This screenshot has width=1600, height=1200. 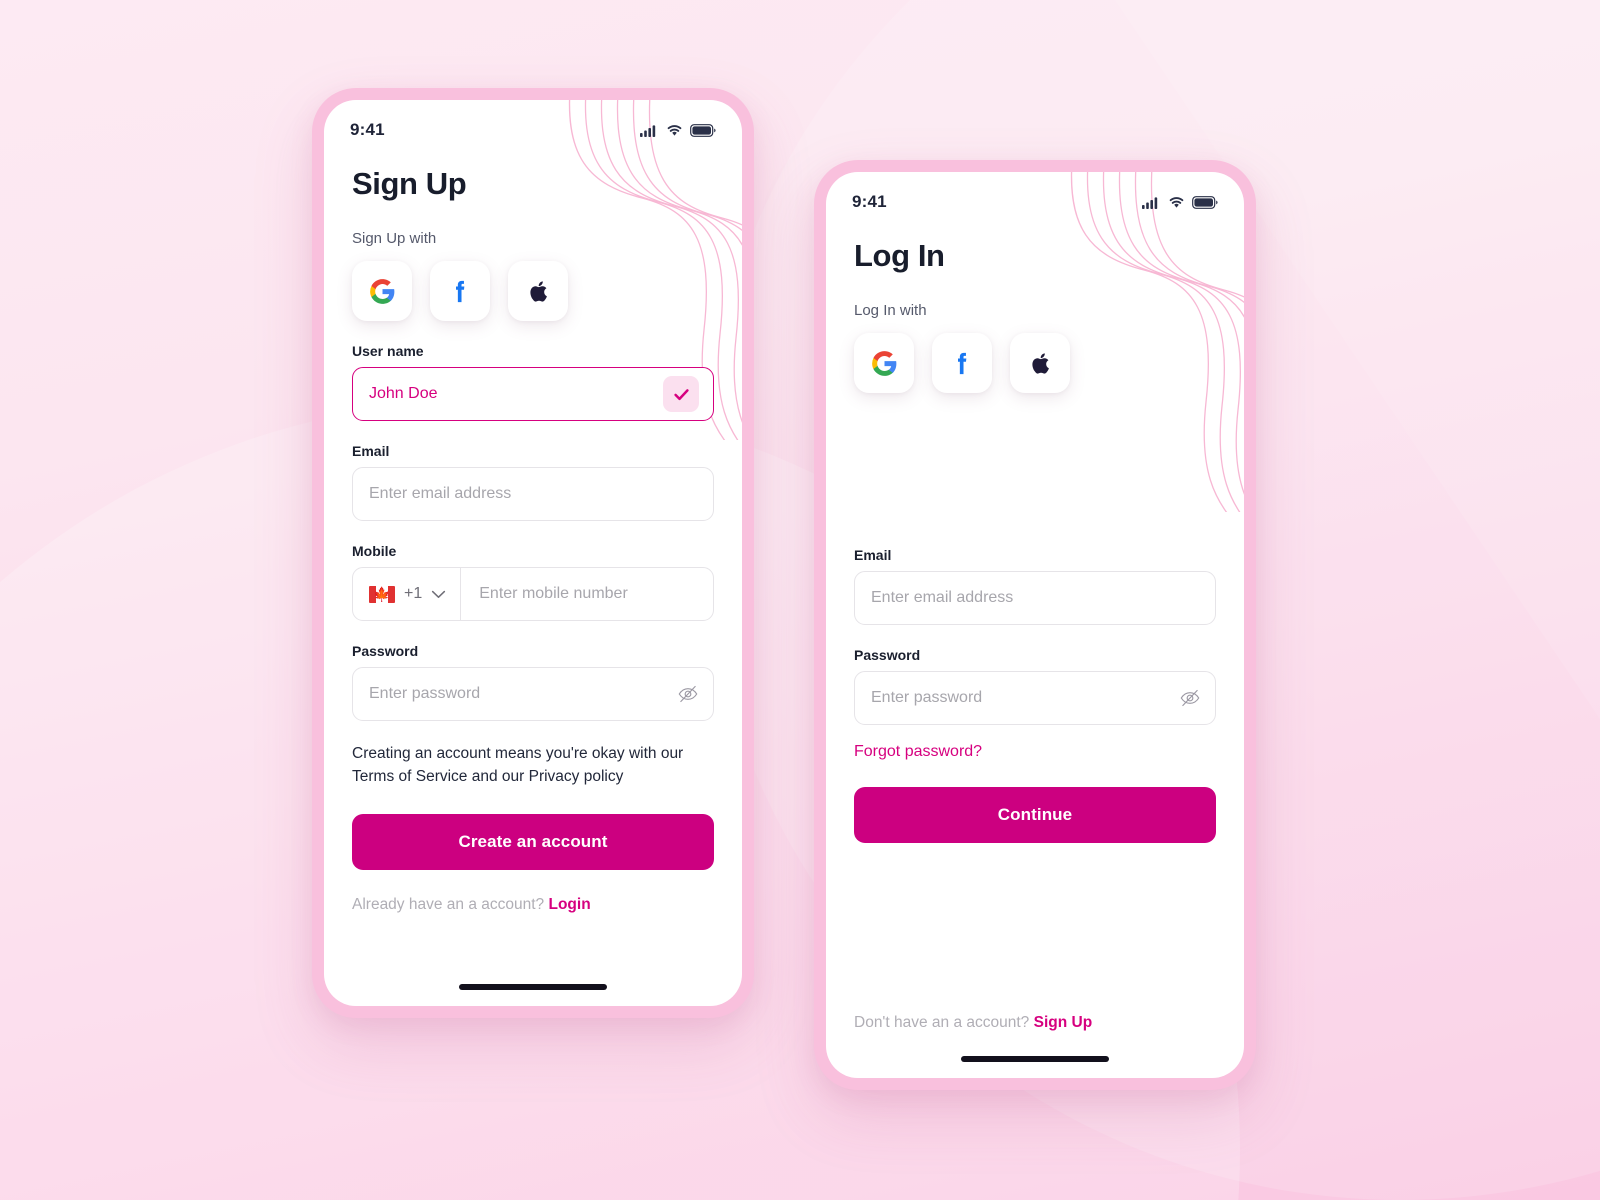 What do you see at coordinates (899, 255) in the screenshot?
I see `page-title: Log In` at bounding box center [899, 255].